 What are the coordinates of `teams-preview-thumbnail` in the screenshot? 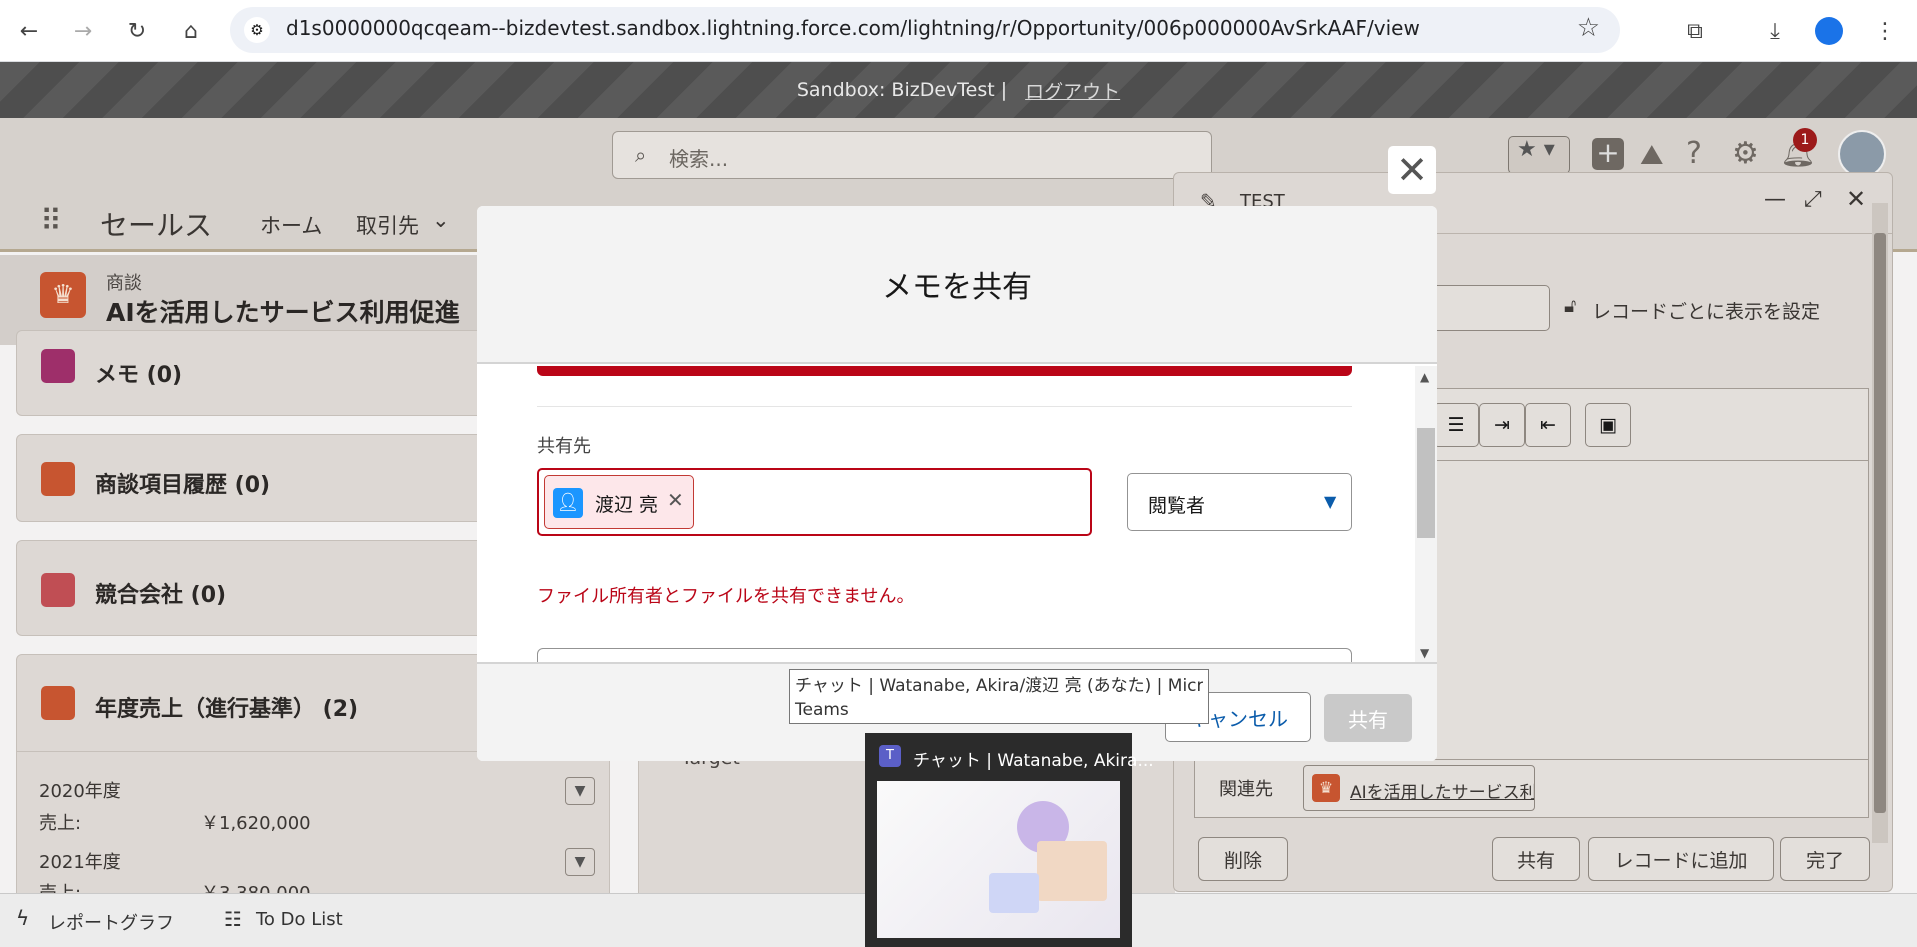 It's located at (998, 859).